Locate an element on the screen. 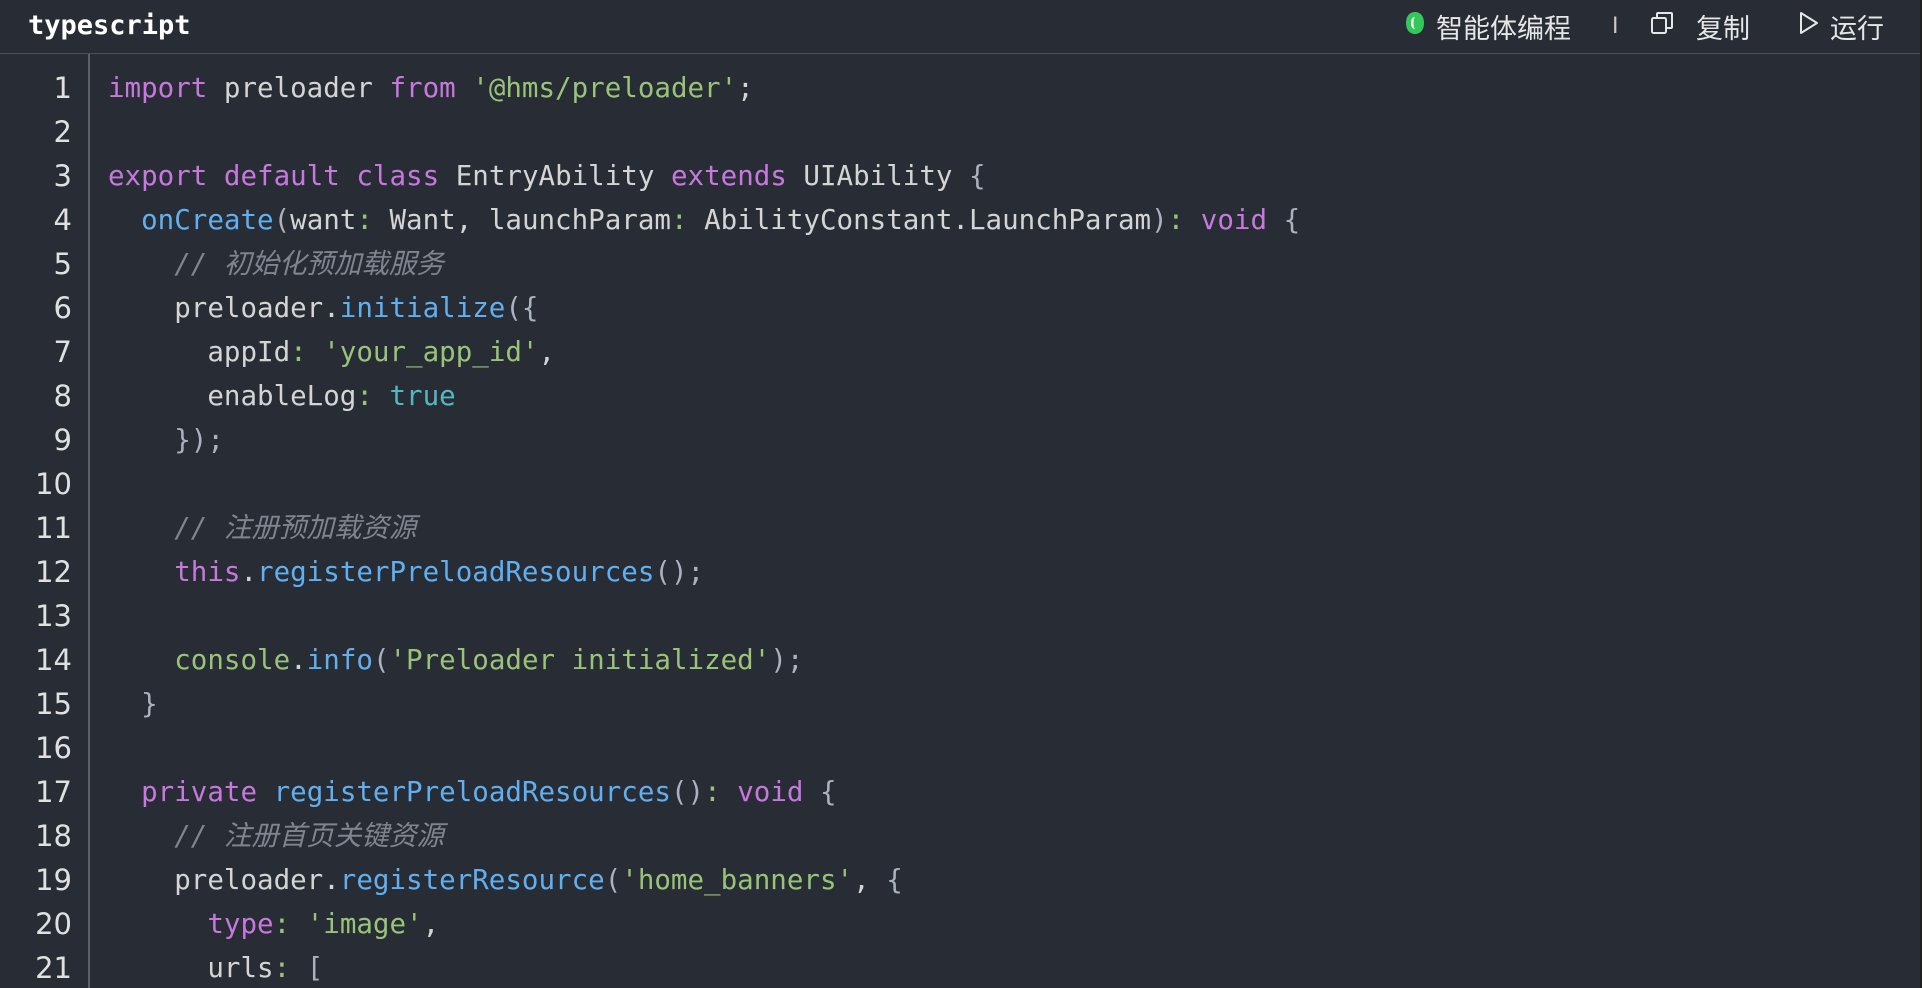 Image resolution: width=1922 pixels, height=988 pixels. code-token: '@hms/preloader' is located at coordinates (605, 88).